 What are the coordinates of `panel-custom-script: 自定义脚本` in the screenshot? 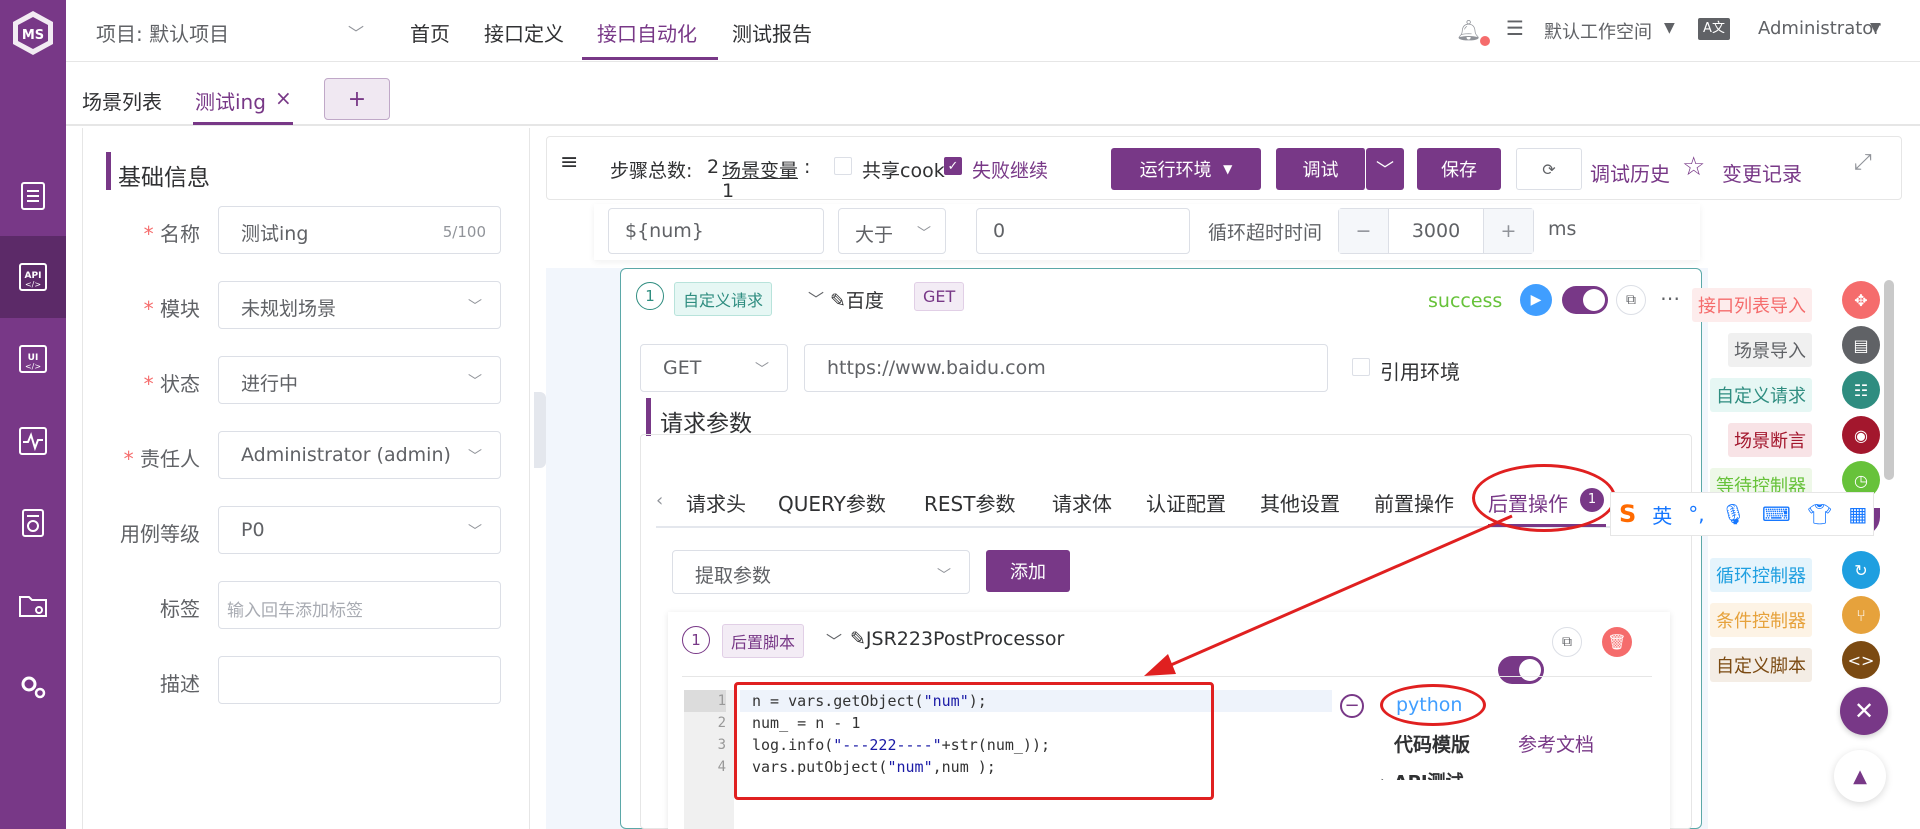 It's located at (1761, 665).